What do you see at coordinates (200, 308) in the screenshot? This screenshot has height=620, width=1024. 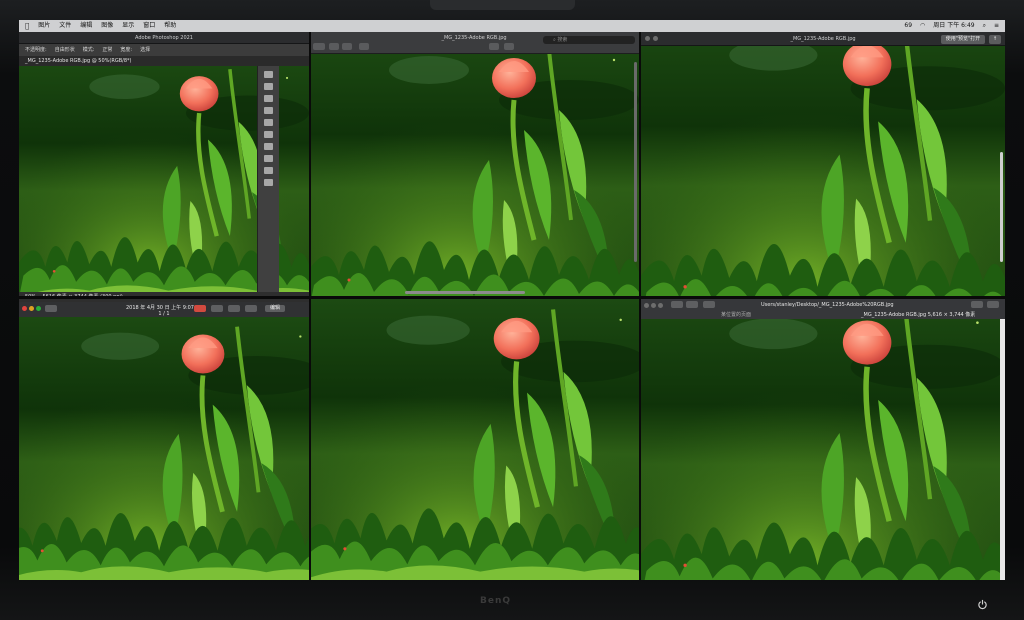 I see `info-button` at bounding box center [200, 308].